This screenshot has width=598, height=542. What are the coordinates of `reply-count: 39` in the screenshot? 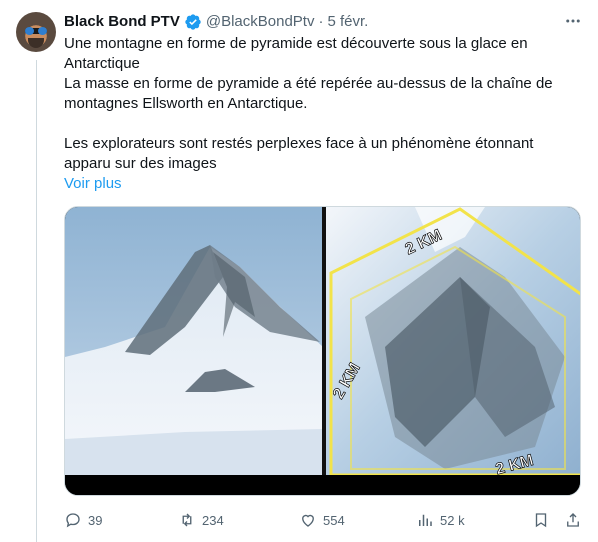 It's located at (95, 520).